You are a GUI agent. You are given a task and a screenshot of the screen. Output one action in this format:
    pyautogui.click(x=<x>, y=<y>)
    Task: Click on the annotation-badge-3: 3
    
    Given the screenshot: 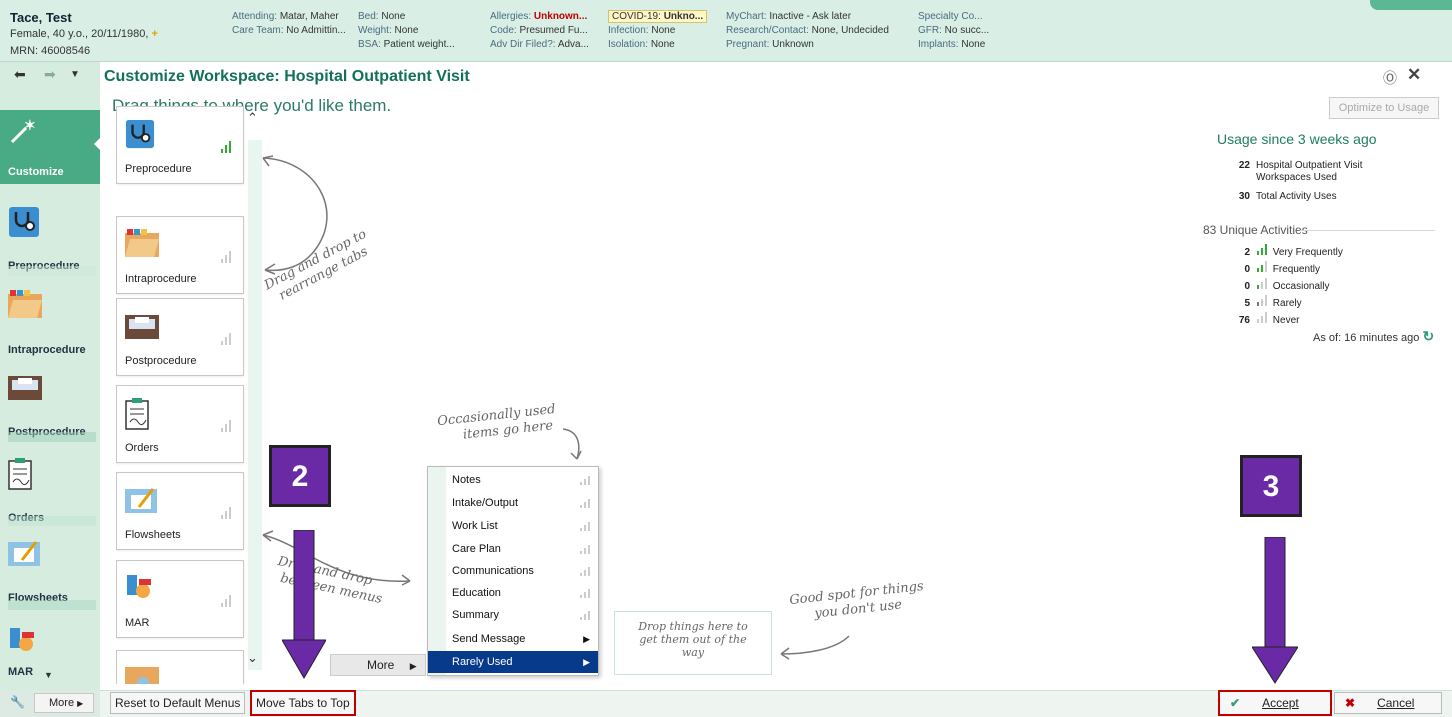 What is the action you would take?
    pyautogui.click(x=1271, y=486)
    